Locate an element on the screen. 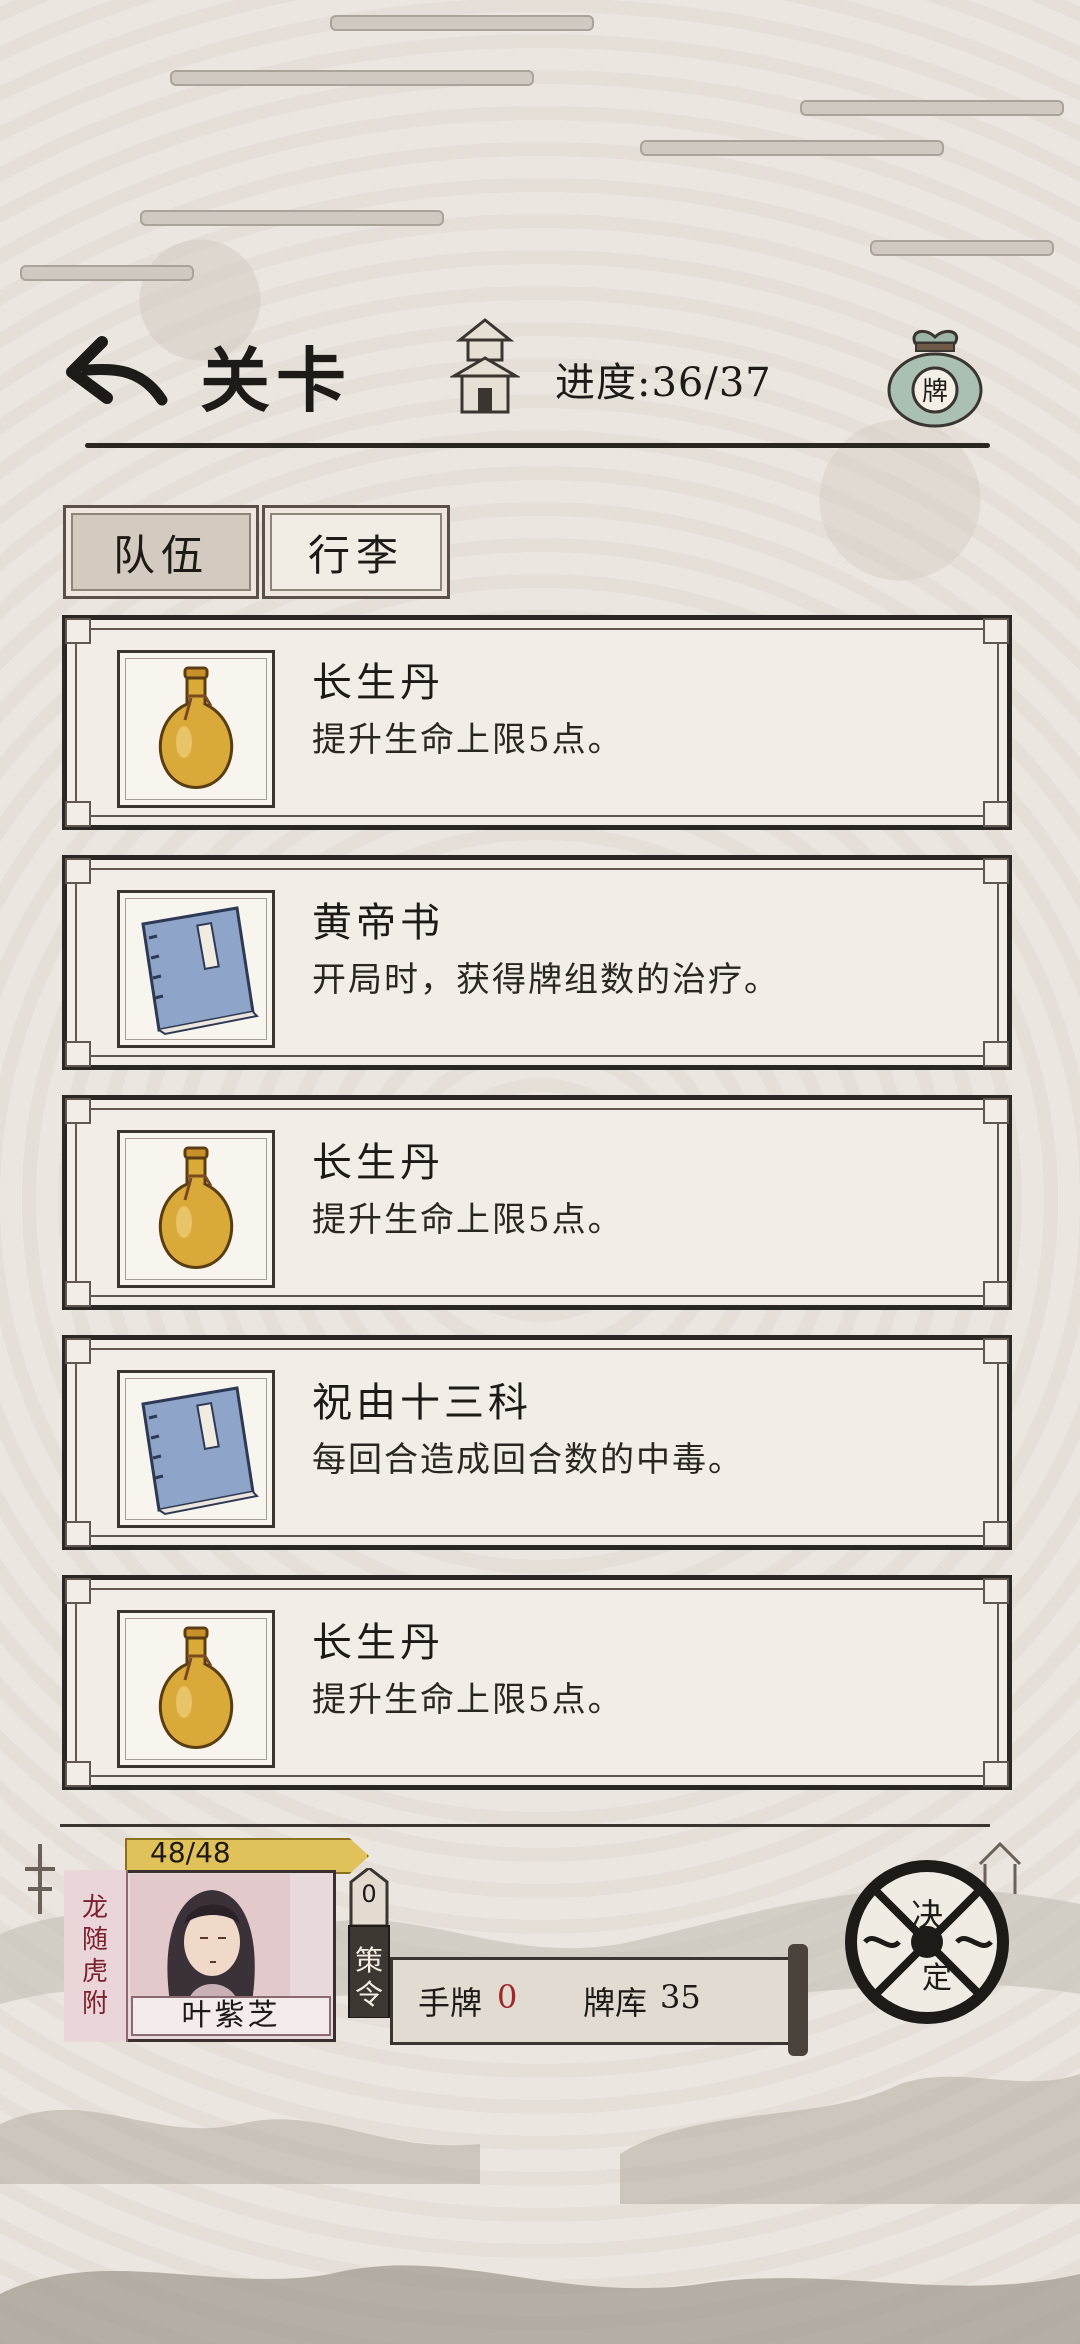  tactic-char: 令 is located at coordinates (368, 1994).